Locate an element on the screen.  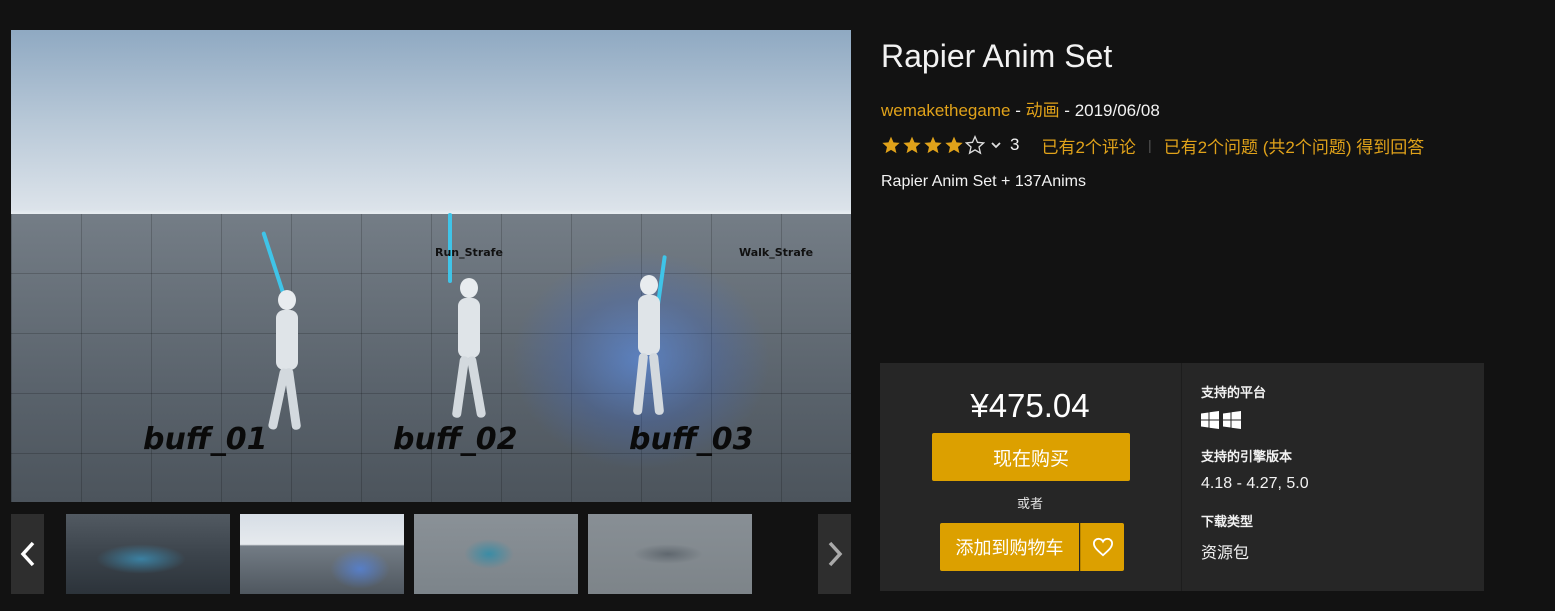
chevron-down-icon is located at coordinates (996, 145).